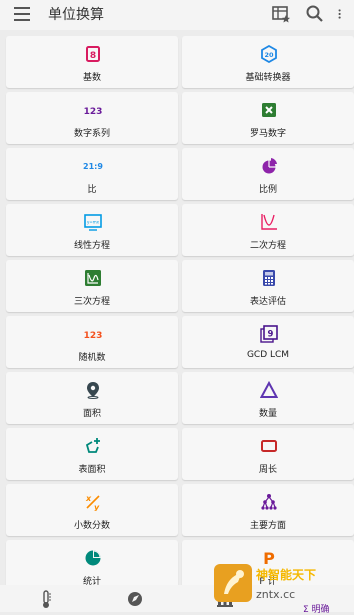 The height and width of the screenshot is (615, 354). What do you see at coordinates (268, 118) in the screenshot?
I see `card-roman-numerals: 罗马数字` at bounding box center [268, 118].